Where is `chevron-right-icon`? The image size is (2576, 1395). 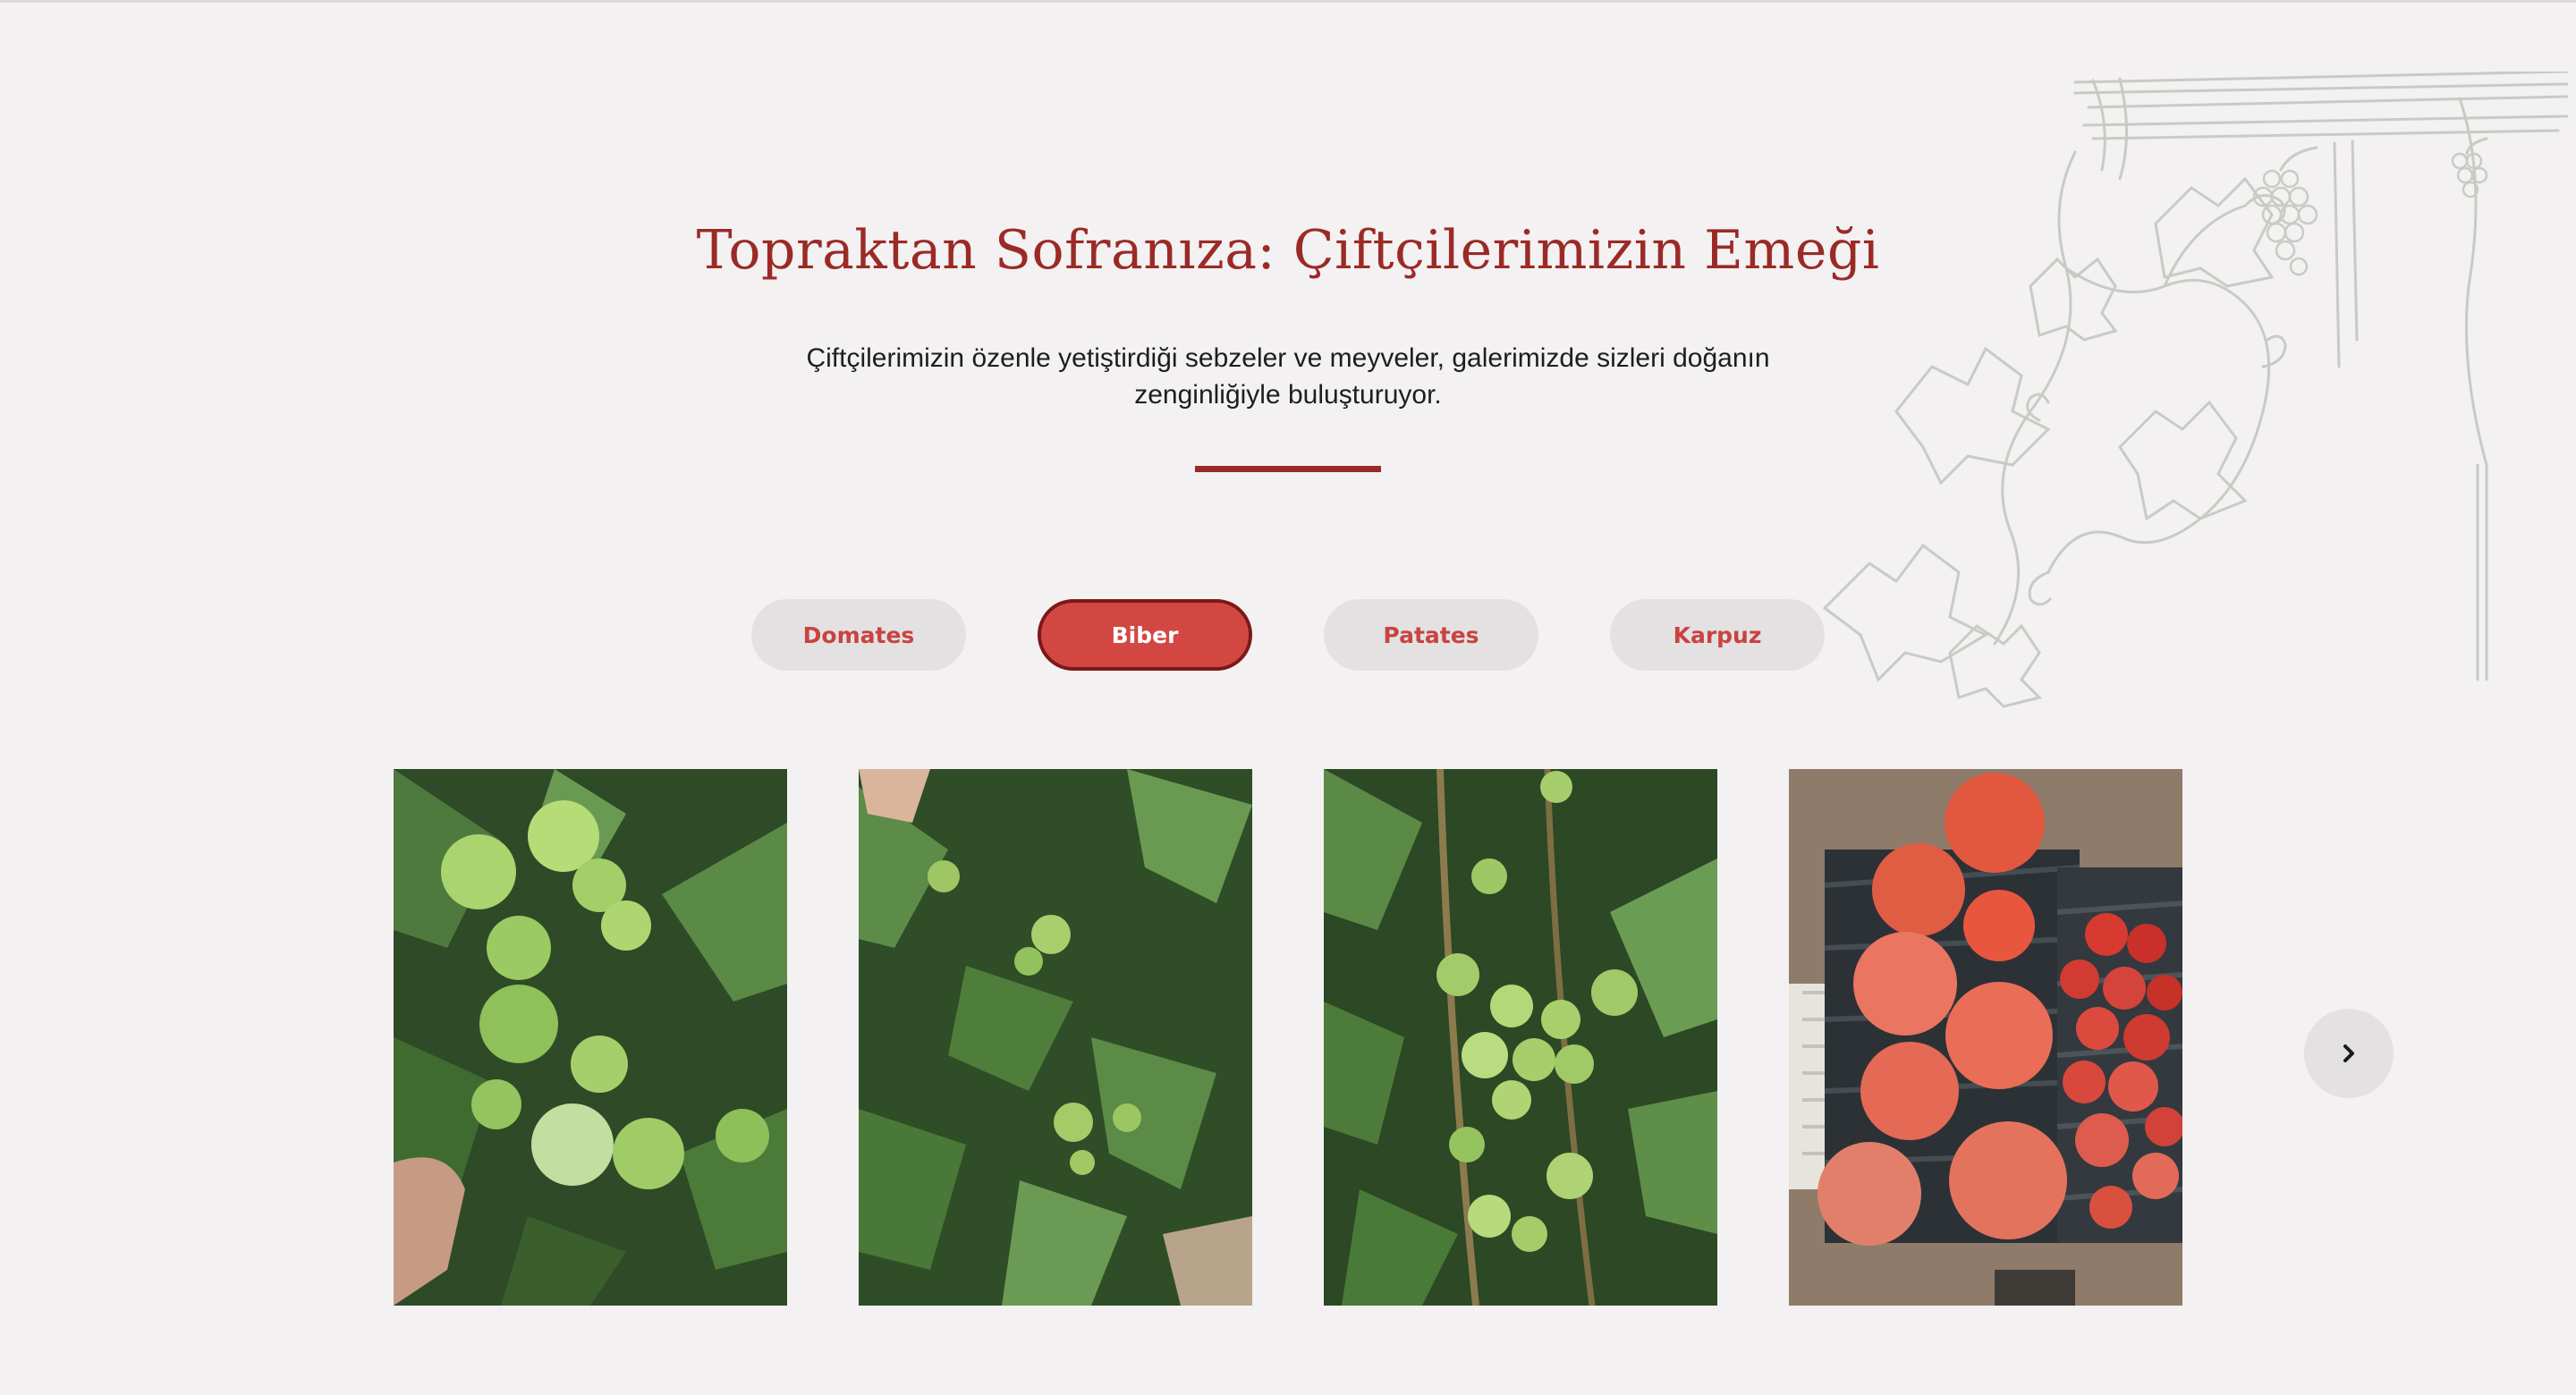
chevron-right-icon is located at coordinates (2348, 1053).